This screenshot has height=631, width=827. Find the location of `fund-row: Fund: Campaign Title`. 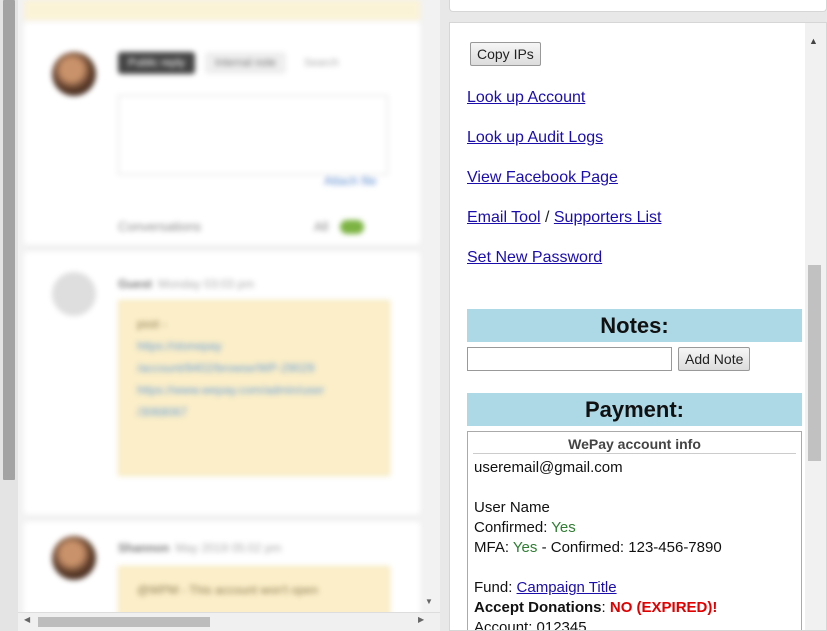

fund-row: Fund: Campaign Title is located at coordinates (545, 587).